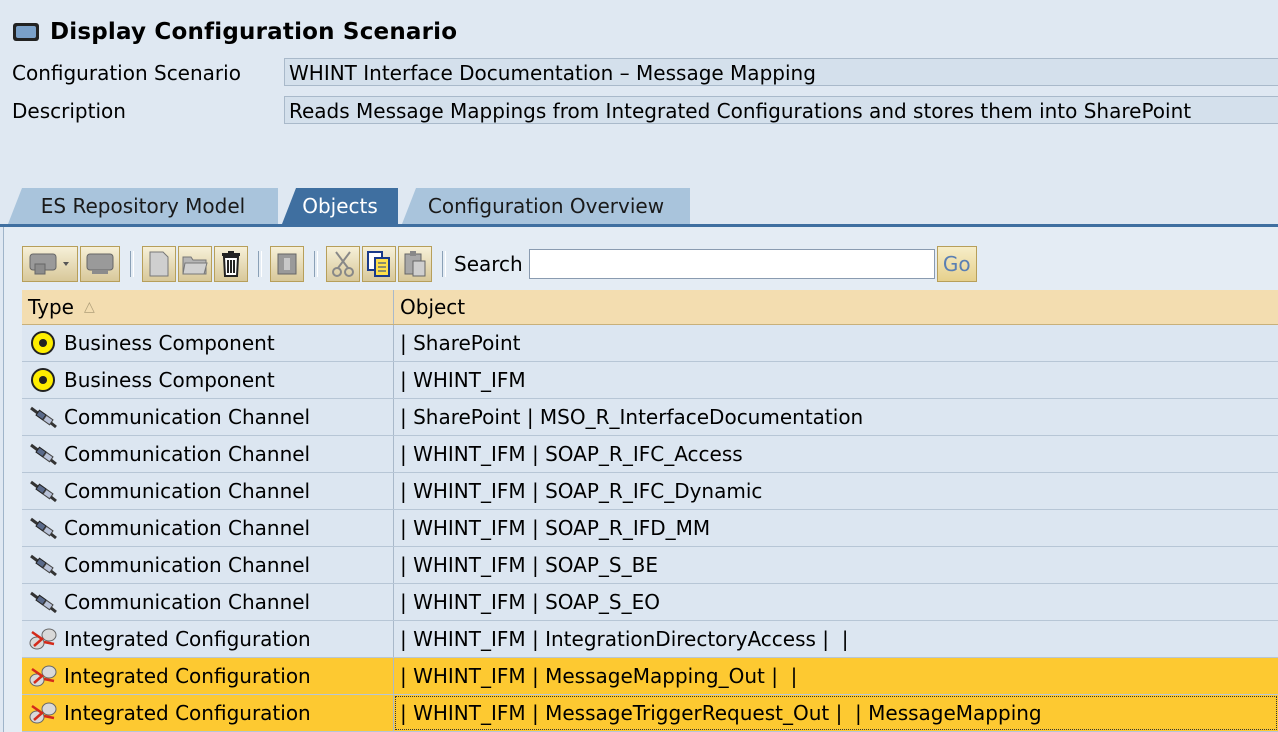  Describe the element at coordinates (530, 602) in the screenshot. I see `cell-object-label: | WHINT_IFM | SOAP_S_EO` at that location.